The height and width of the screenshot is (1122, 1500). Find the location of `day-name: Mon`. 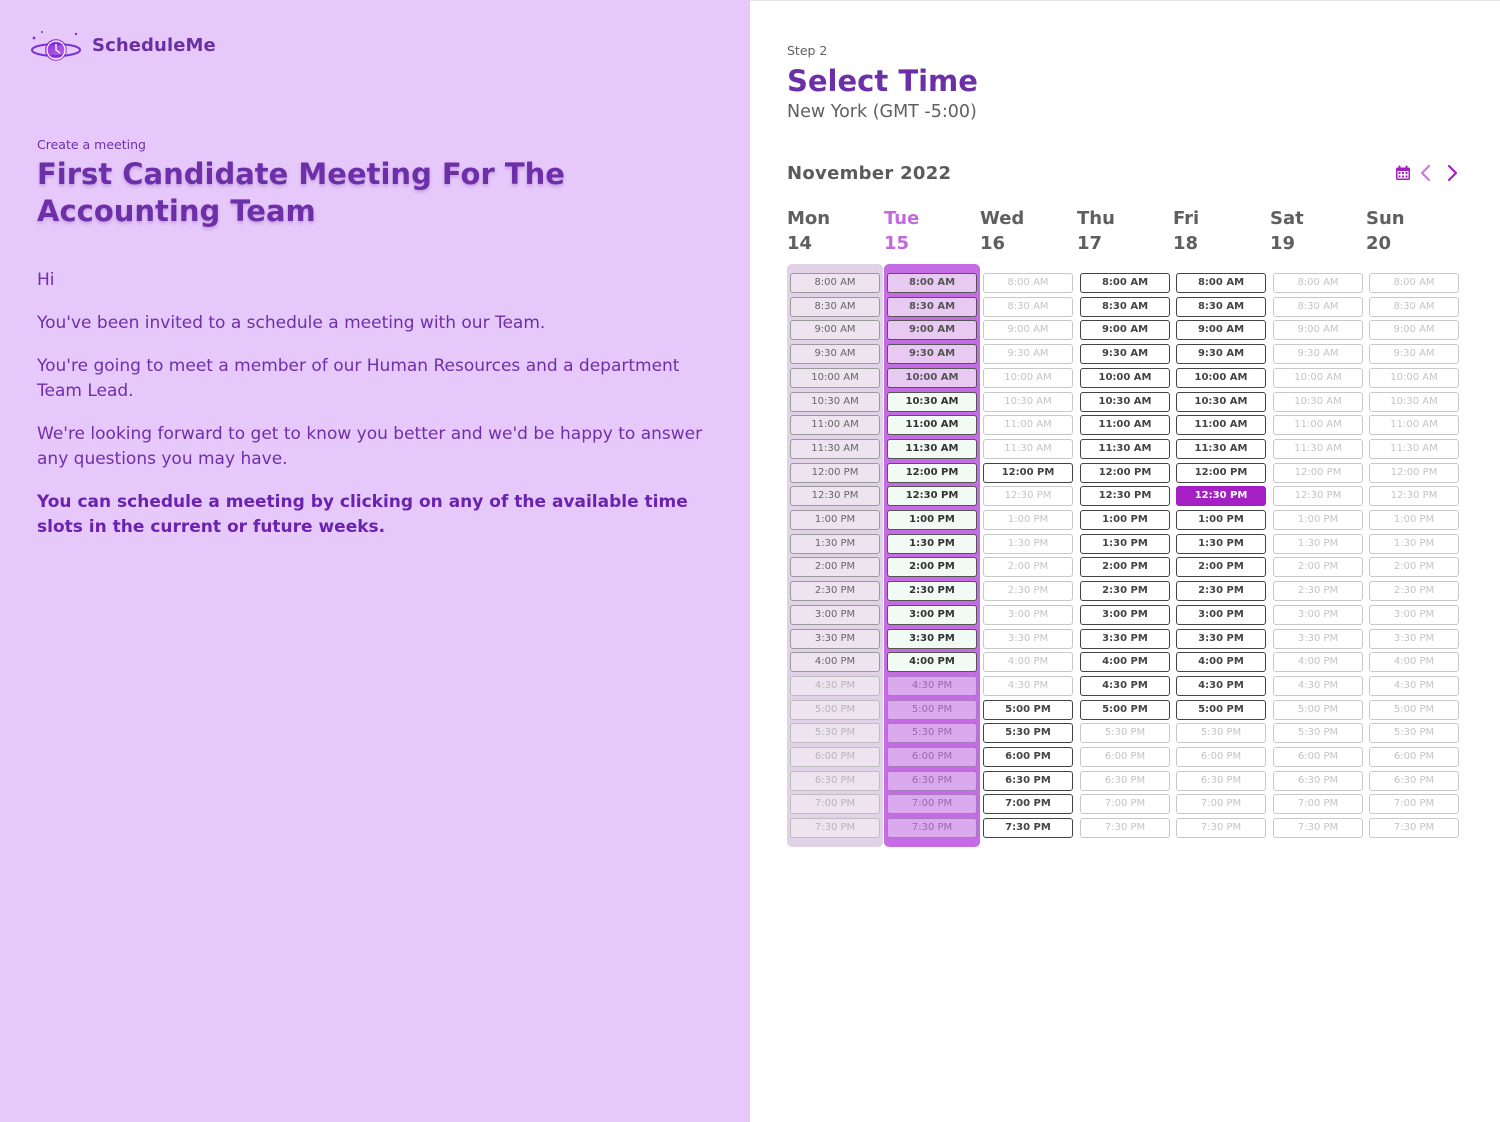

day-name: Mon is located at coordinates (809, 218).